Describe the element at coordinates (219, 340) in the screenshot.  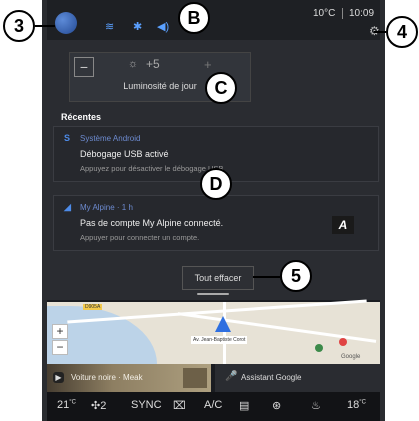
I see `street-label: Av. Jean-Baptiste Corot` at that location.